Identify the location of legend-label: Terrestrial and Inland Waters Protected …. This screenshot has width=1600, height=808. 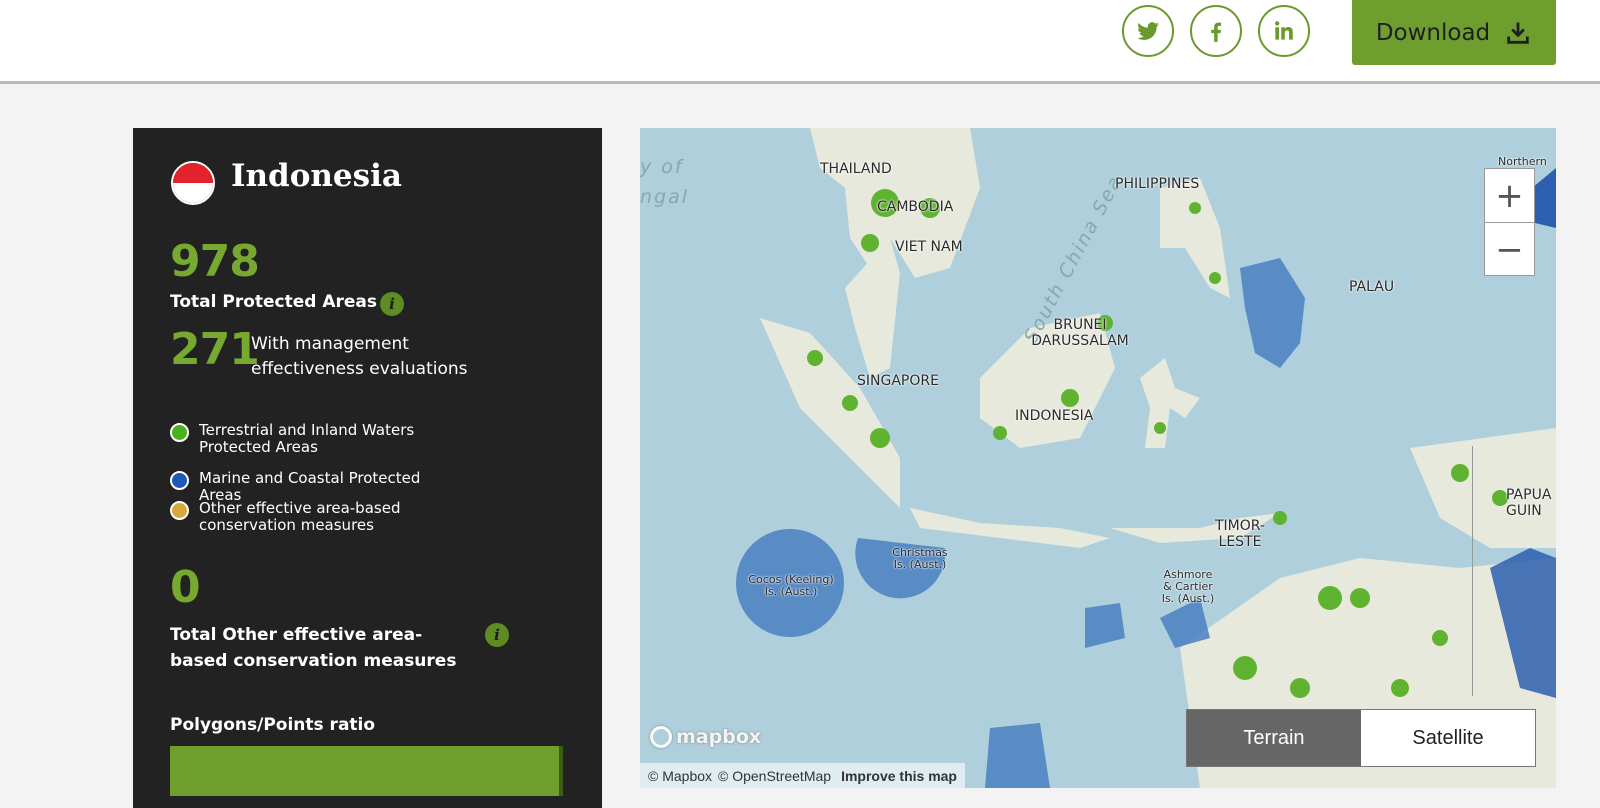
(307, 438).